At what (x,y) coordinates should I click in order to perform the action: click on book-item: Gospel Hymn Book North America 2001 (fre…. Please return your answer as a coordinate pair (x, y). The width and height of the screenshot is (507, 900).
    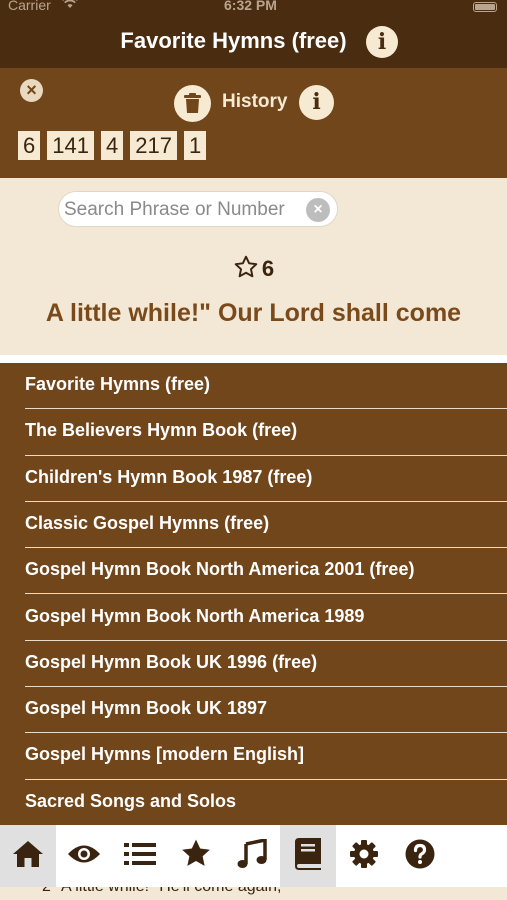
    Looking at the image, I should click on (266, 571).